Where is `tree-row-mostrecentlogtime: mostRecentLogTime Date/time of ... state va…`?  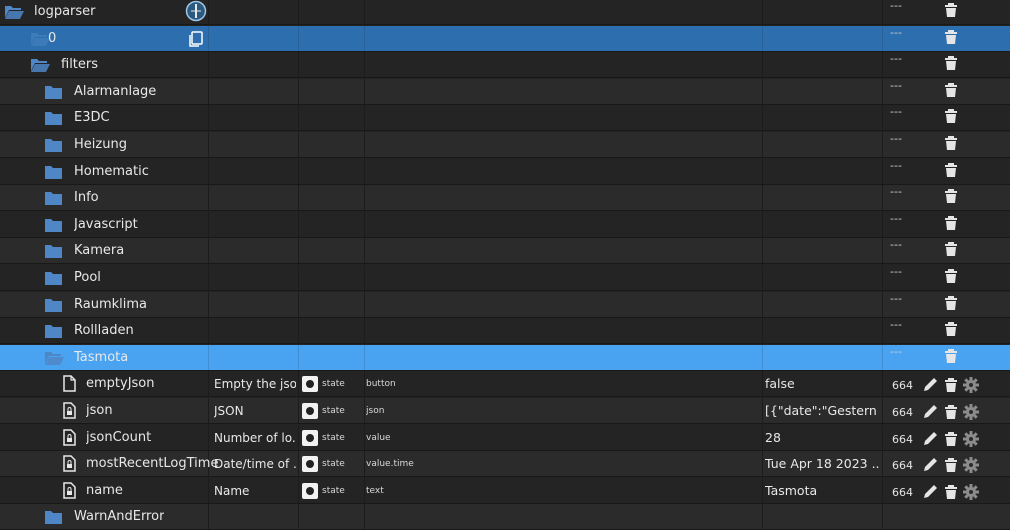
tree-row-mostrecentlogtime: mostRecentLogTime Date/time of ... state va… is located at coordinates (505, 464).